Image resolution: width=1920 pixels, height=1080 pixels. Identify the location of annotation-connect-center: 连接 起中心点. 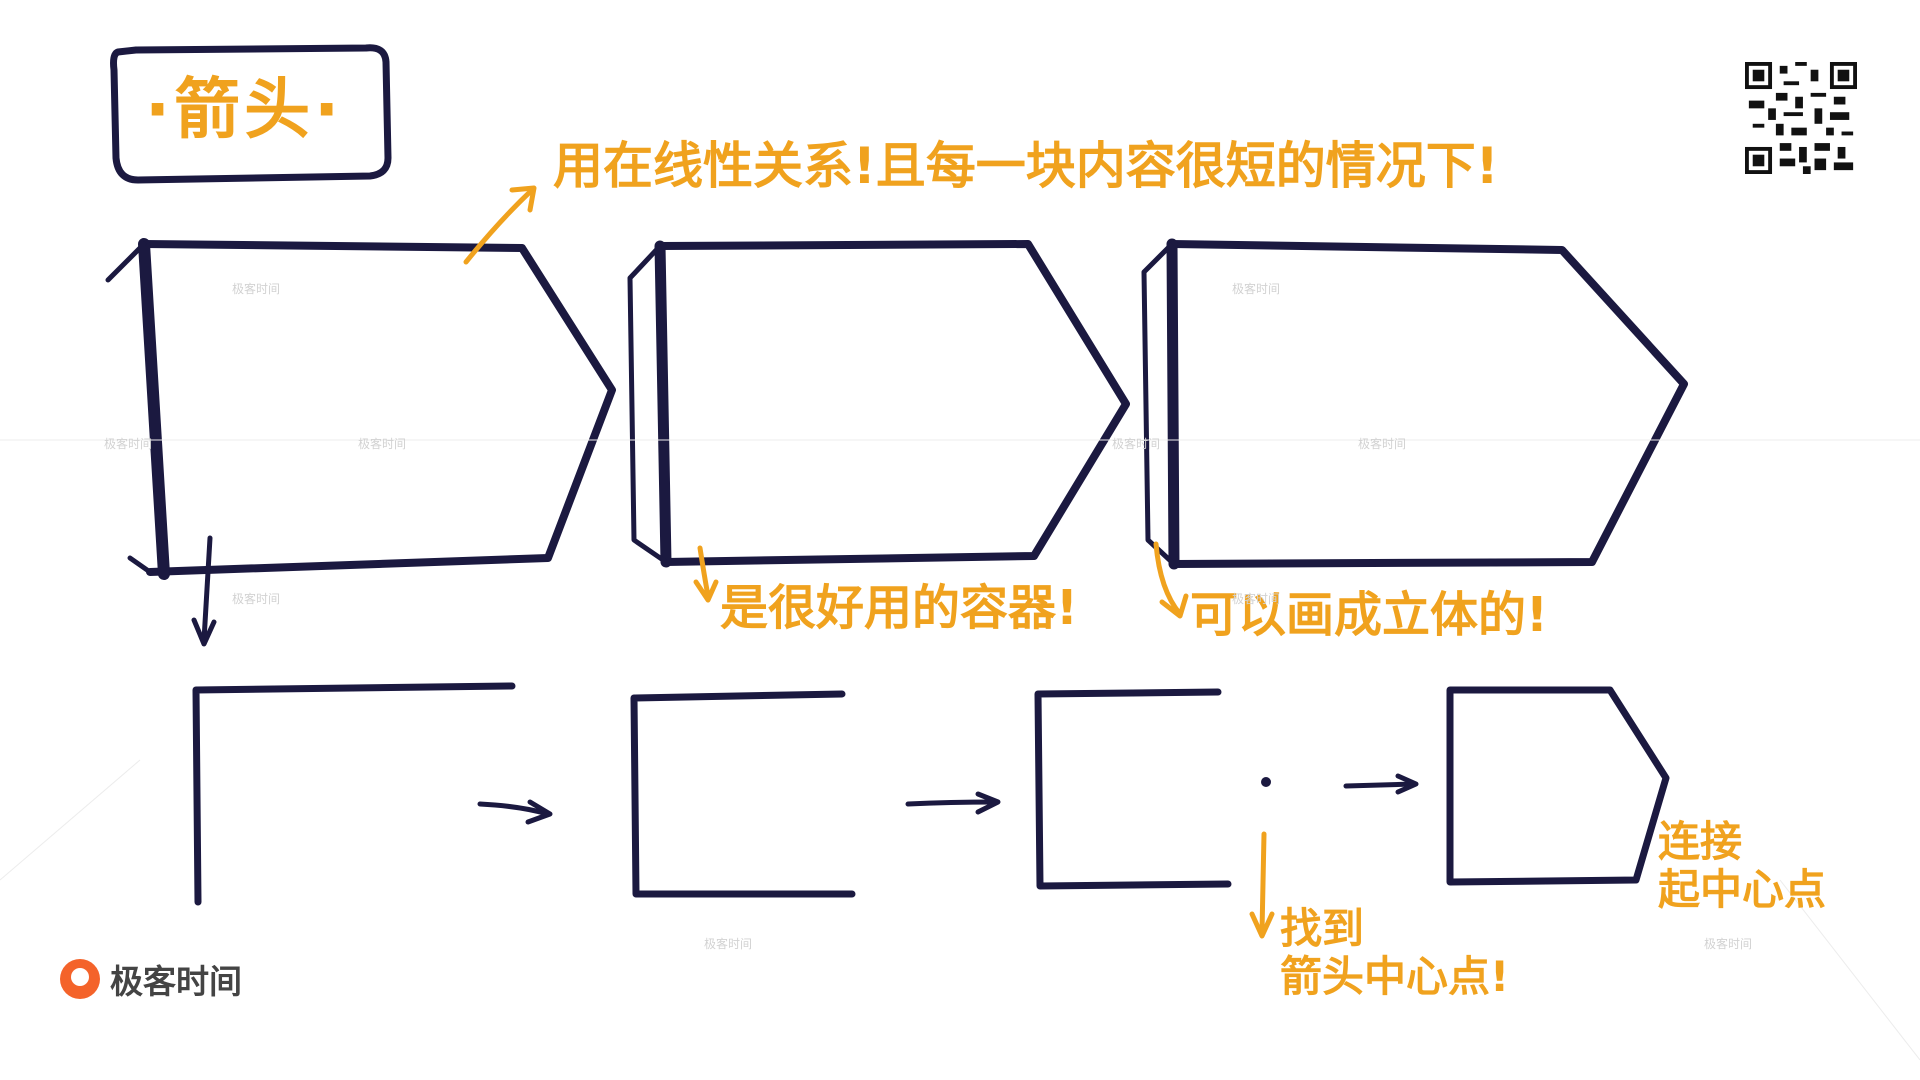
(1742, 866).